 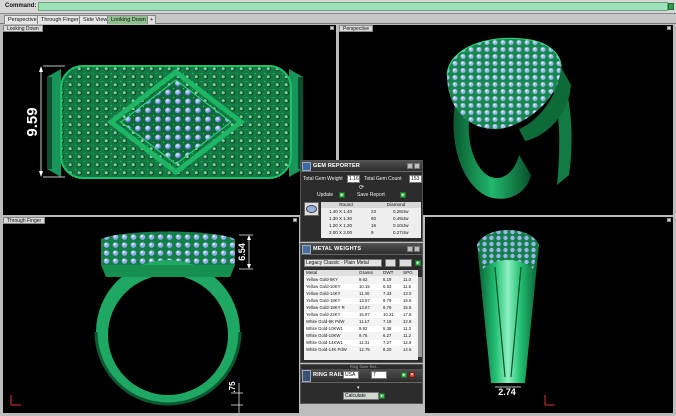 I want to click on metal-grams: 9.92, so click(x=363, y=328).